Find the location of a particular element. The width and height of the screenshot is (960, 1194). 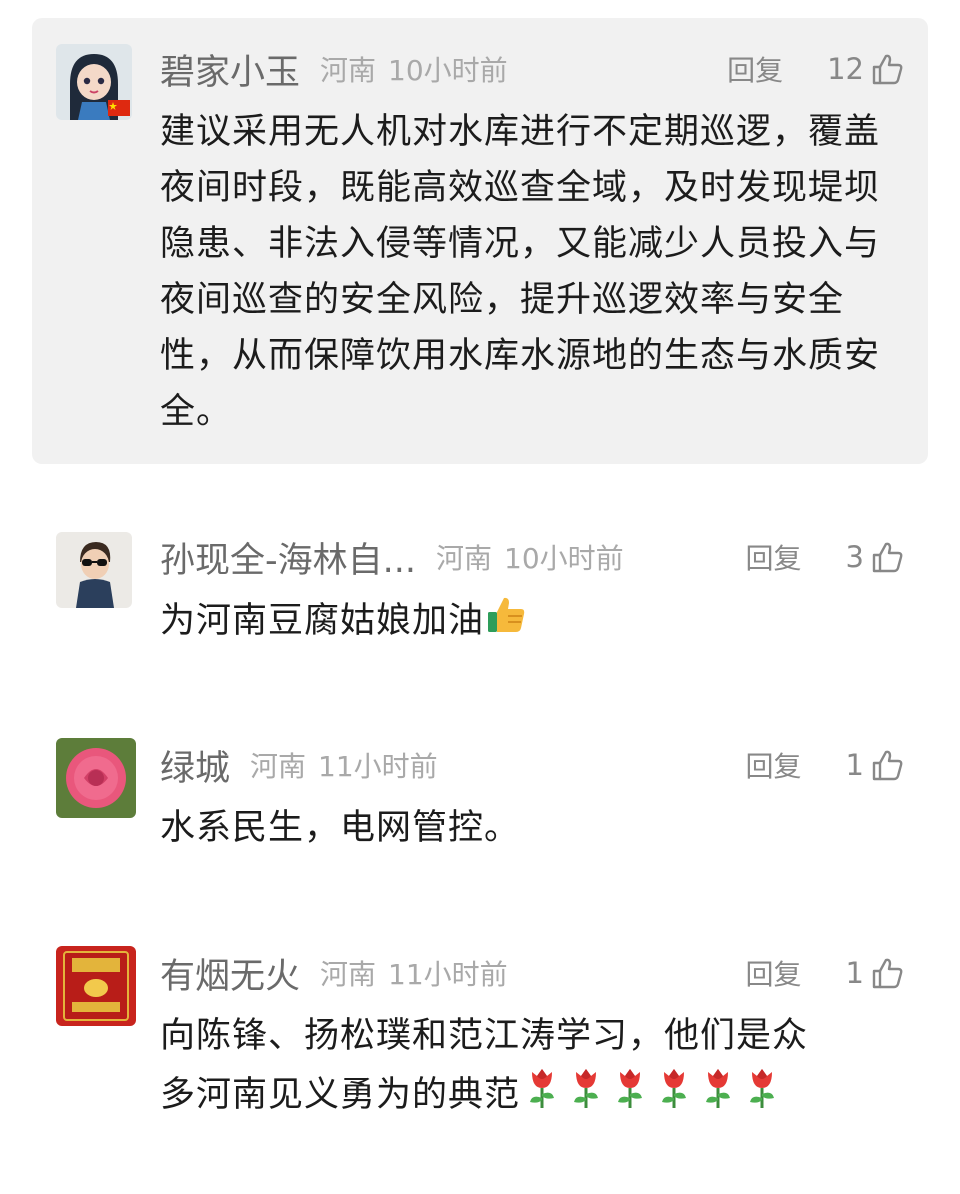

comment-card: 绿城 河南 11小时前 回复 1 水系民生，电网管控。 is located at coordinates (480, 801).